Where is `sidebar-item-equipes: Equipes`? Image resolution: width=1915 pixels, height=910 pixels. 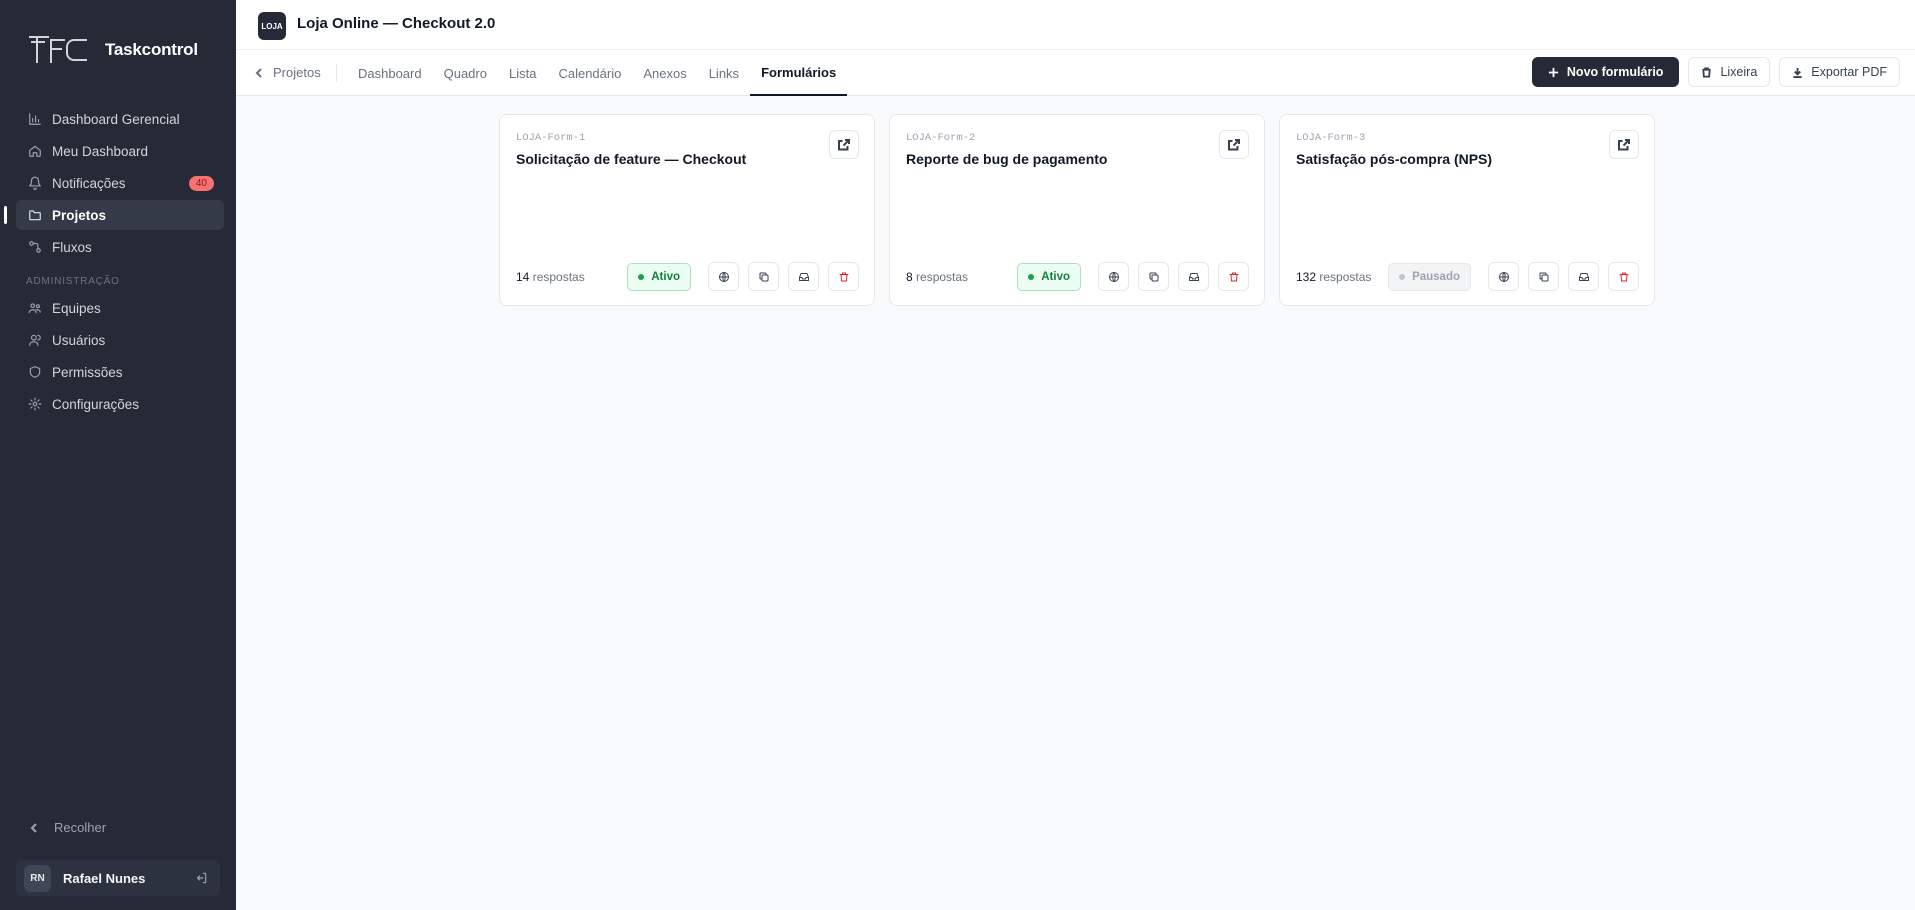 sidebar-item-equipes: Equipes is located at coordinates (120, 308).